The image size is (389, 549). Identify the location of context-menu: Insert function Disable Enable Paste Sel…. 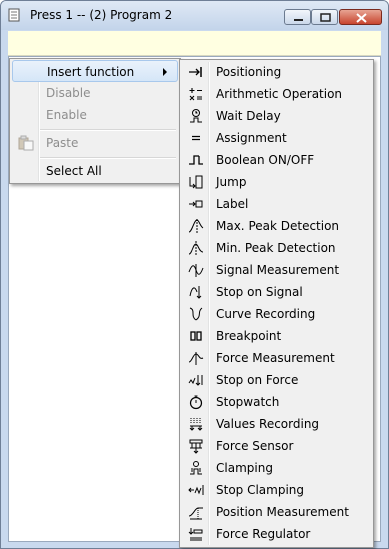
(95, 121).